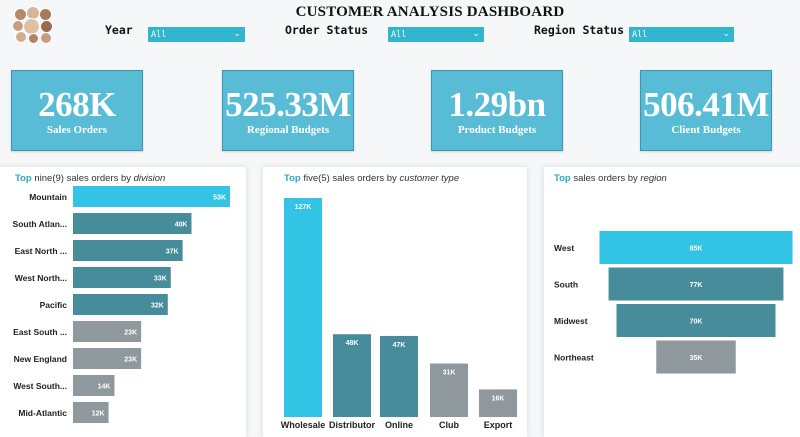 The width and height of the screenshot is (800, 437). What do you see at coordinates (449, 425) in the screenshot?
I see `customer-type-category-label: Club` at bounding box center [449, 425].